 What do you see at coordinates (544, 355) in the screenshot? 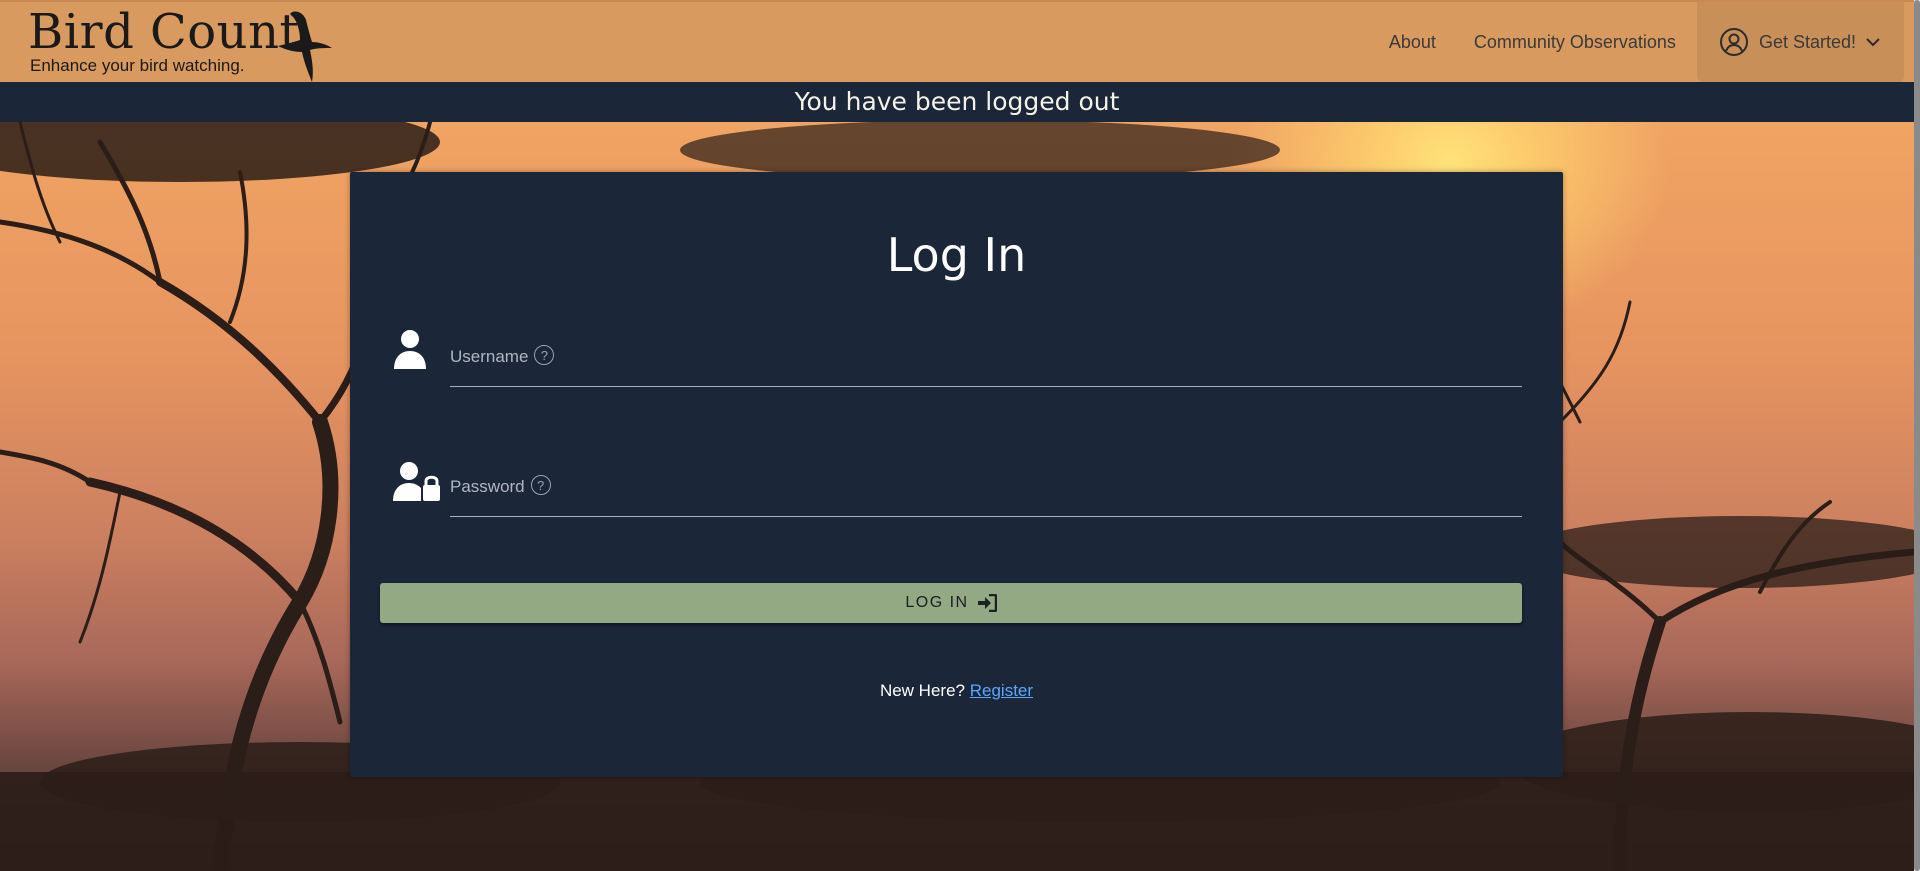
I see `username-help-icon: ?` at bounding box center [544, 355].